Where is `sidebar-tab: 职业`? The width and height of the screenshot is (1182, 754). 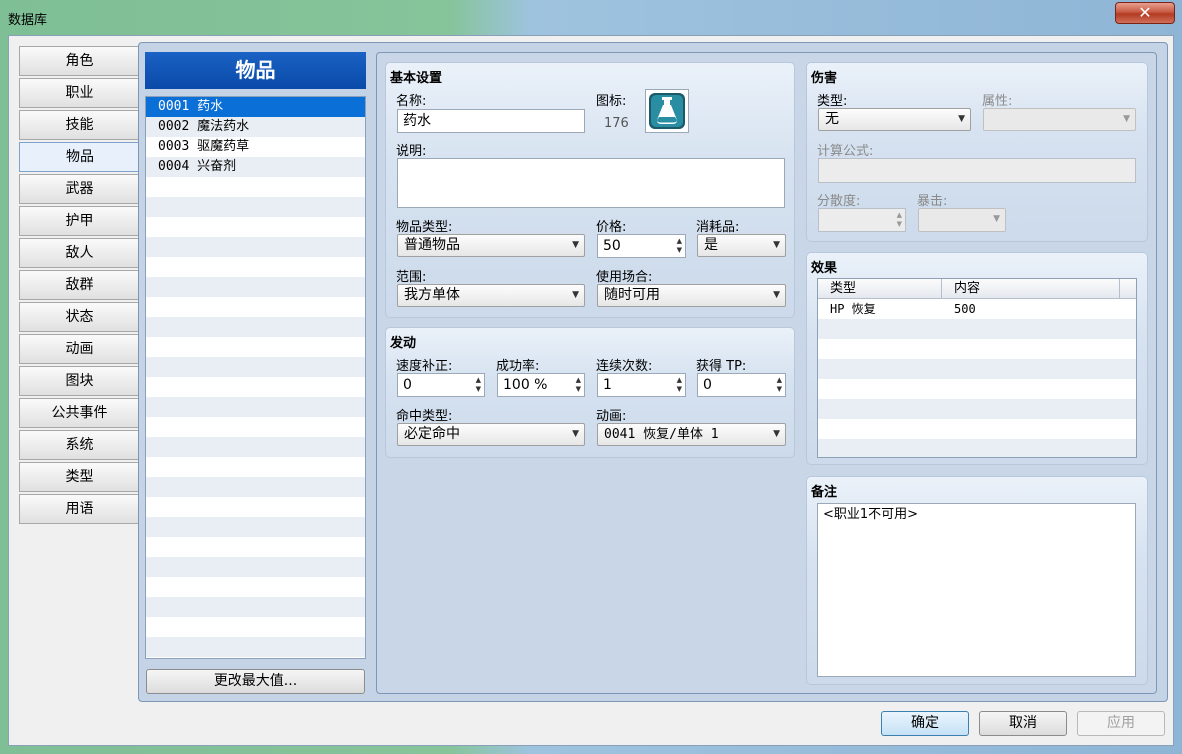 sidebar-tab: 职业 is located at coordinates (79, 93).